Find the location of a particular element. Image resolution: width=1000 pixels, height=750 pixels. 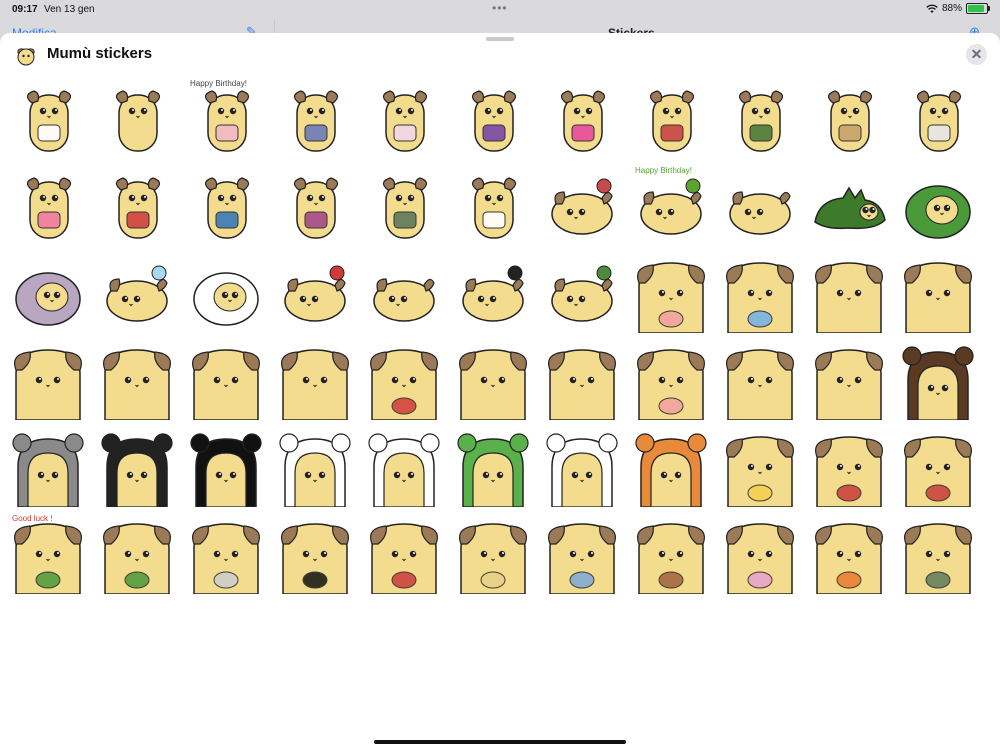

sticker-mum-crocodile is located at coordinates (938, 554).